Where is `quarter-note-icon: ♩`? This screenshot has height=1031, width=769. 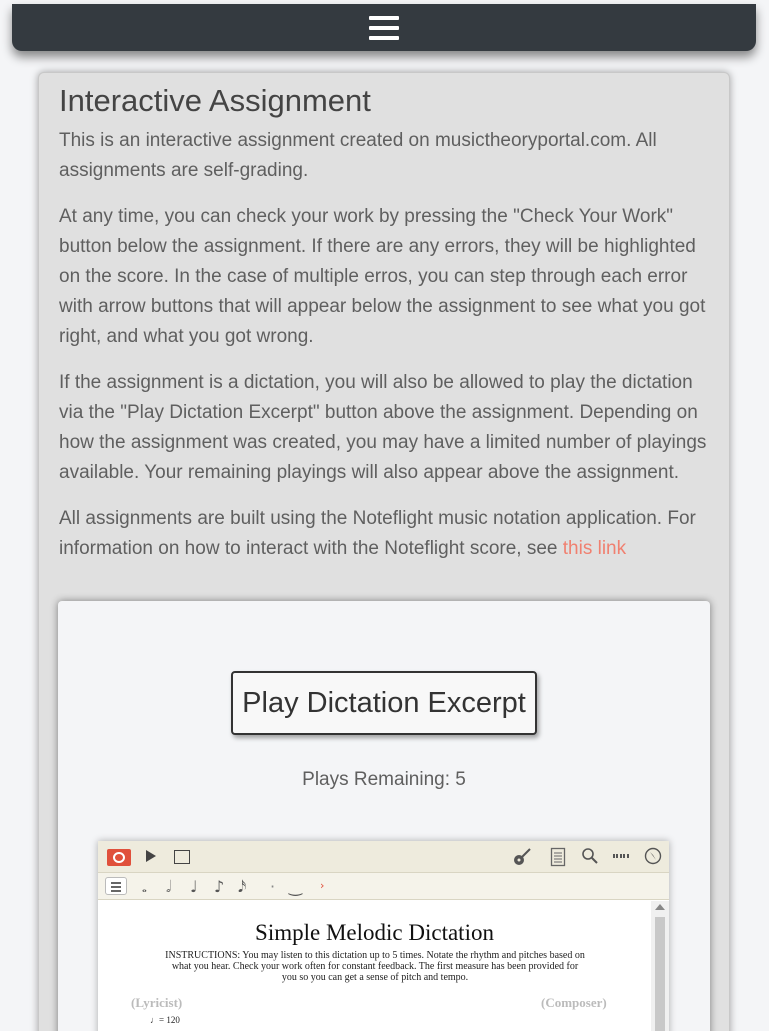 quarter-note-icon: ♩ is located at coordinates (194, 886).